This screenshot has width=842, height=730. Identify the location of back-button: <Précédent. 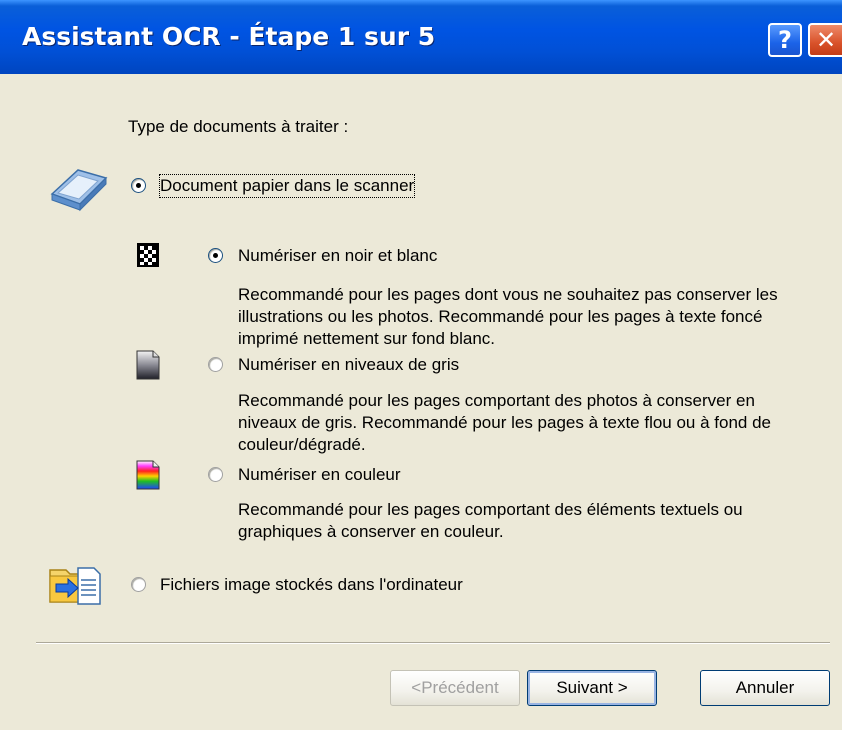
(455, 688).